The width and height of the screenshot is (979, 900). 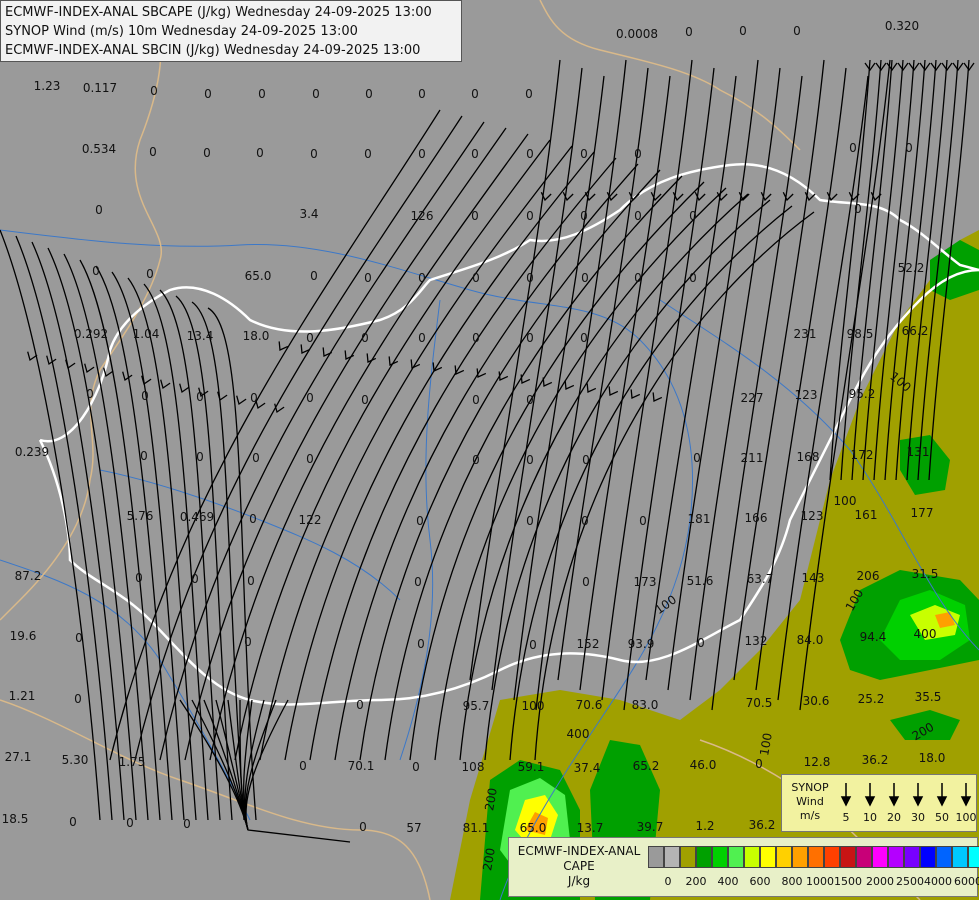 What do you see at coordinates (756, 641) in the screenshot?
I see `cape-value-label: 132` at bounding box center [756, 641].